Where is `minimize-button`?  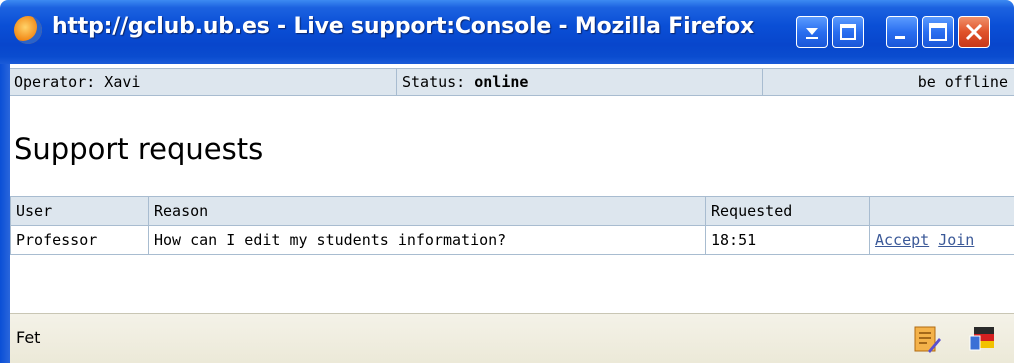 minimize-button is located at coordinates (902, 32).